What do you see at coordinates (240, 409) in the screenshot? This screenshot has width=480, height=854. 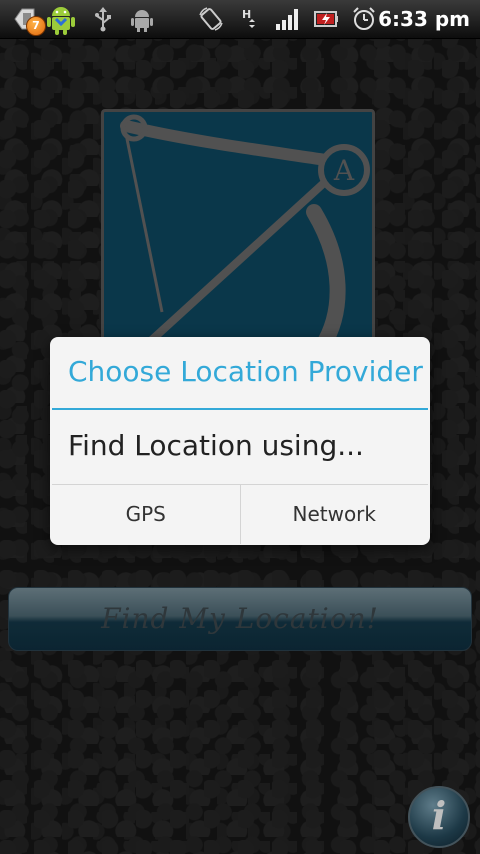 I see `dialog-title-divider` at bounding box center [240, 409].